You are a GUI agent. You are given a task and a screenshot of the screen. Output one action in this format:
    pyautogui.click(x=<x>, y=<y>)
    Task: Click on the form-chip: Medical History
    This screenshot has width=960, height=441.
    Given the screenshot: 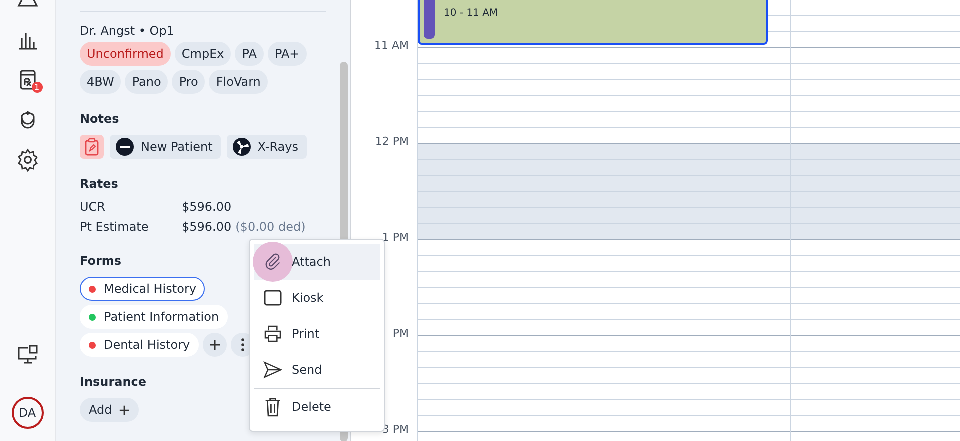 What is the action you would take?
    pyautogui.click(x=143, y=289)
    